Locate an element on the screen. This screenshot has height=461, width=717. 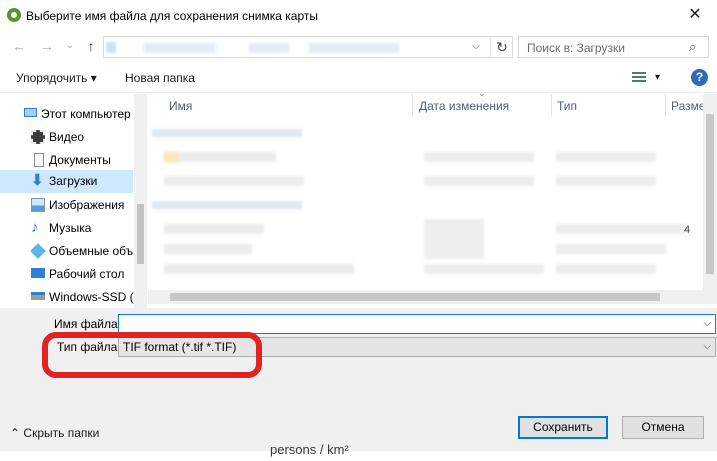
close-icon: ✕ is located at coordinates (695, 15).